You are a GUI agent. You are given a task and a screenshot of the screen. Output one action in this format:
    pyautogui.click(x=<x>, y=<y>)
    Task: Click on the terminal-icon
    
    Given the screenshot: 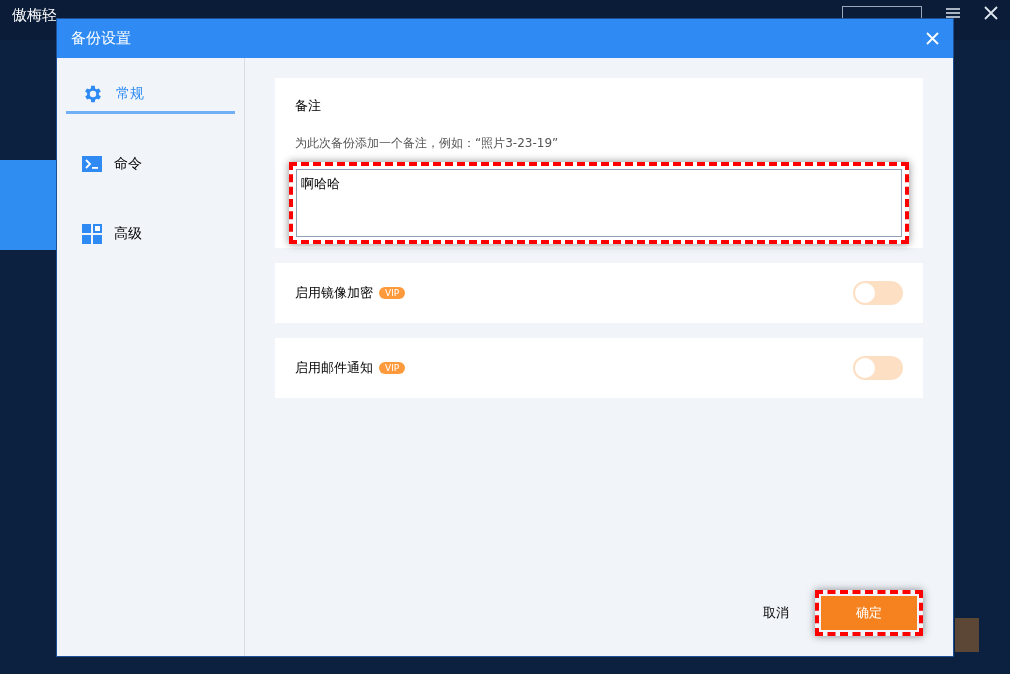 What is the action you would take?
    pyautogui.click(x=92, y=163)
    